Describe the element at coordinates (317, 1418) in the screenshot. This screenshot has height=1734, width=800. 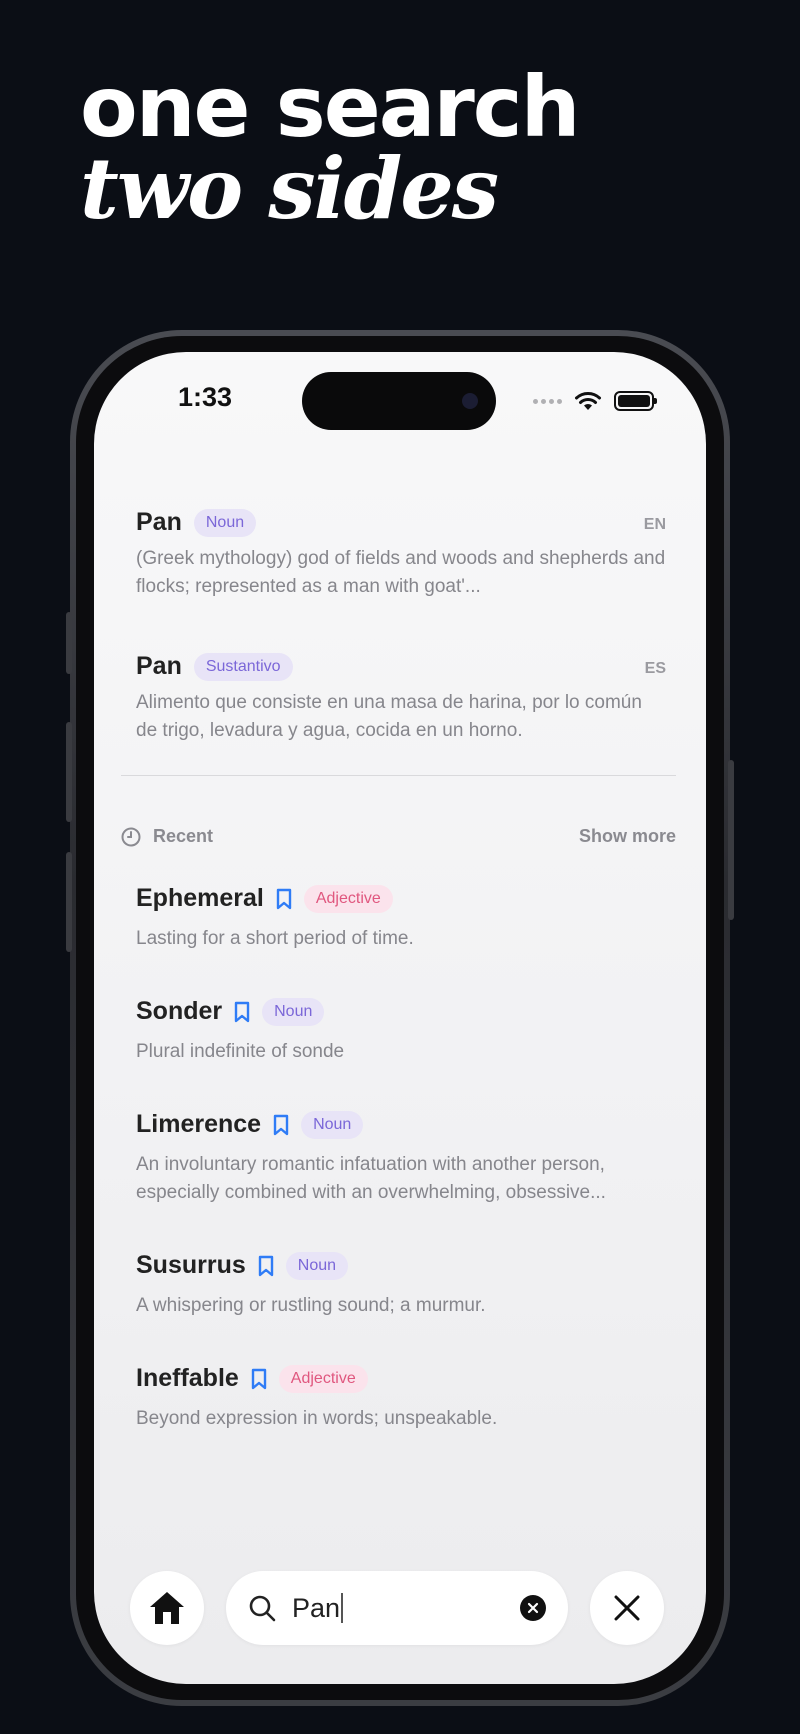
I see `recent-definition: Beyond expression in words; unspeakable.` at that location.